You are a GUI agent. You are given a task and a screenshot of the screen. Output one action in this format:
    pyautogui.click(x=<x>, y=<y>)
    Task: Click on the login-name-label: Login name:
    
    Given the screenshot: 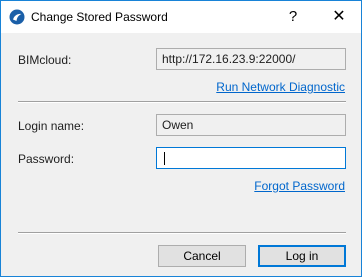 What is the action you would take?
    pyautogui.click(x=51, y=126)
    